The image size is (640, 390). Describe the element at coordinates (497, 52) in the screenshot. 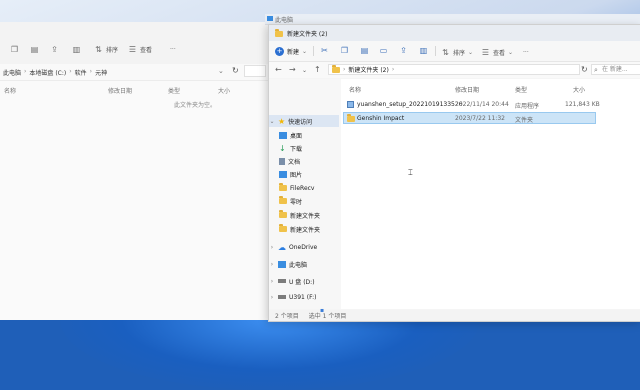

I see `view-button: ☰ 查看 ⌄` at that location.